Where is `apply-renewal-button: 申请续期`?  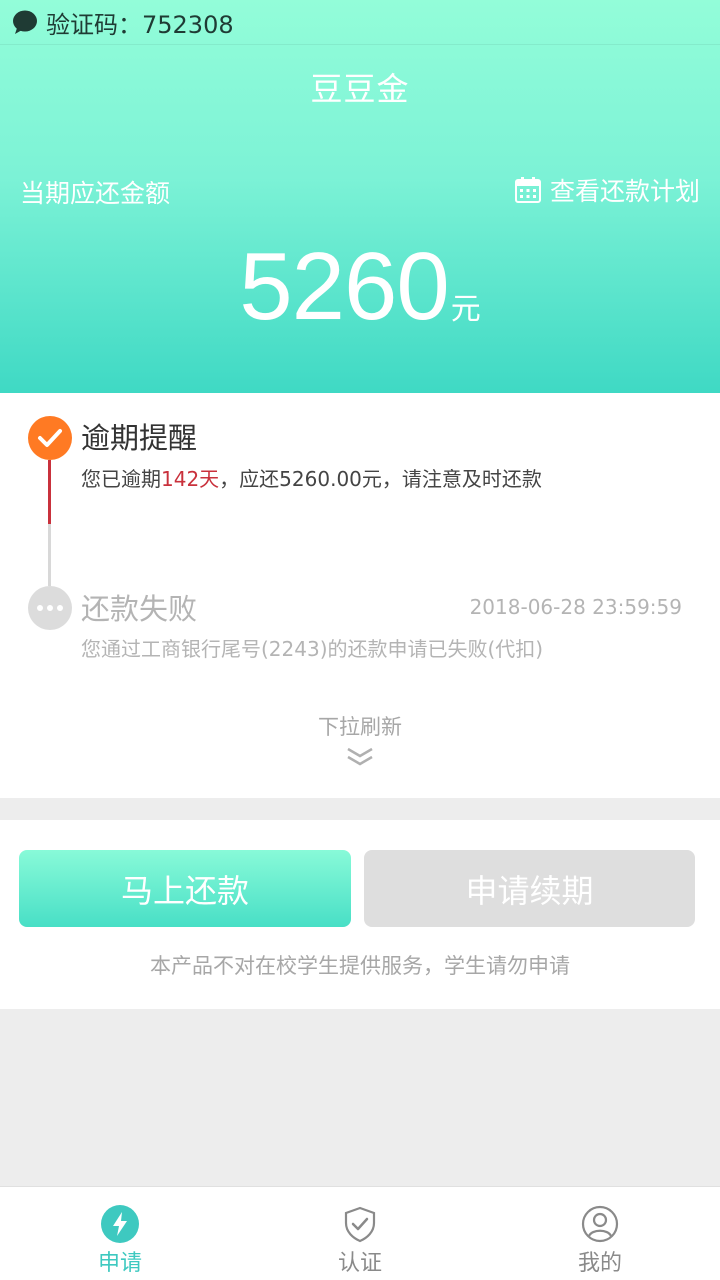
apply-renewal-button: 申请续期 is located at coordinates (529, 888).